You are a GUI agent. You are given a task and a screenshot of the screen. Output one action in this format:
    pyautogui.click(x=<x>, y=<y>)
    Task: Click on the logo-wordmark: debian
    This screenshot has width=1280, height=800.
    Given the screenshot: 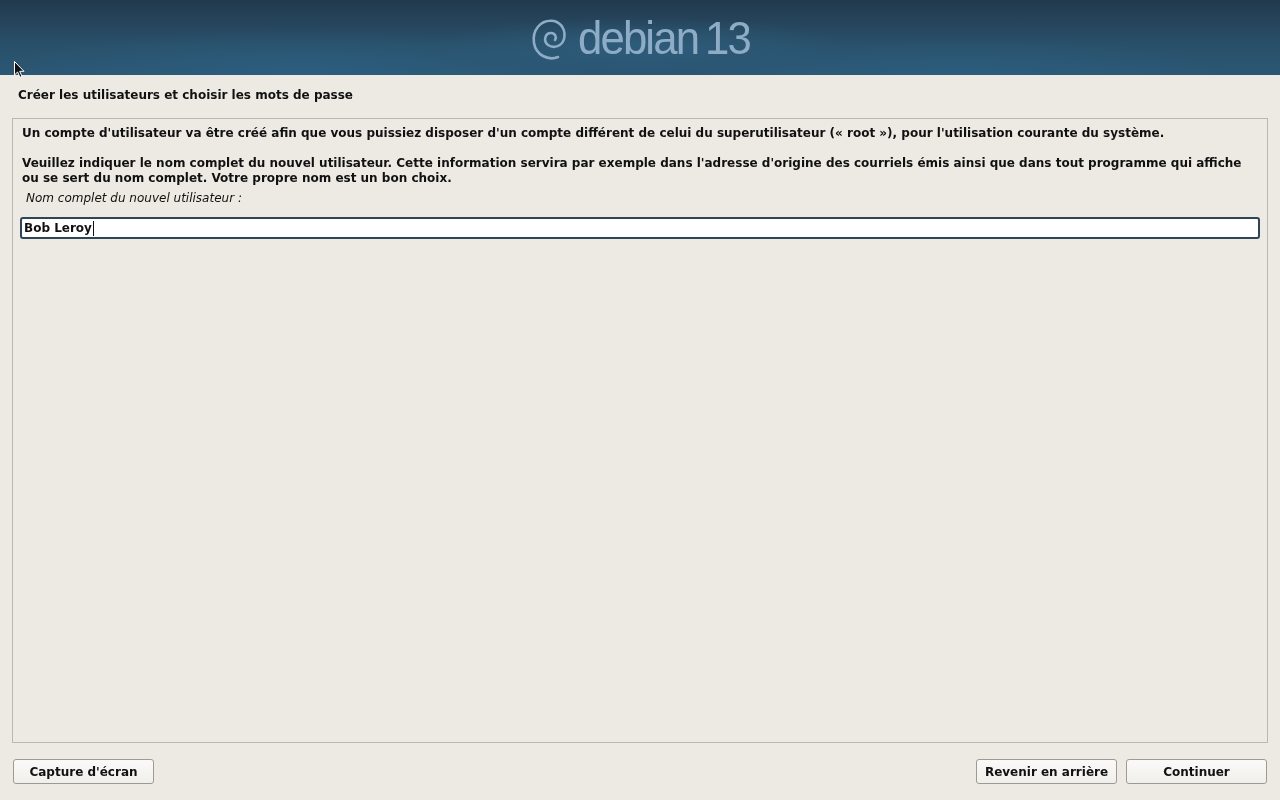 What is the action you would take?
    pyautogui.click(x=638, y=37)
    